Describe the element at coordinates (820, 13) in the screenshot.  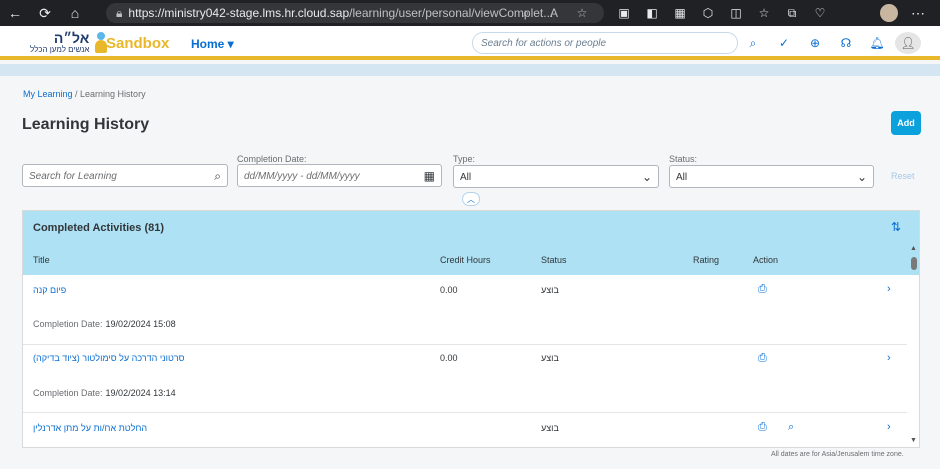
I see `browser-essentials-icon: ♡` at that location.